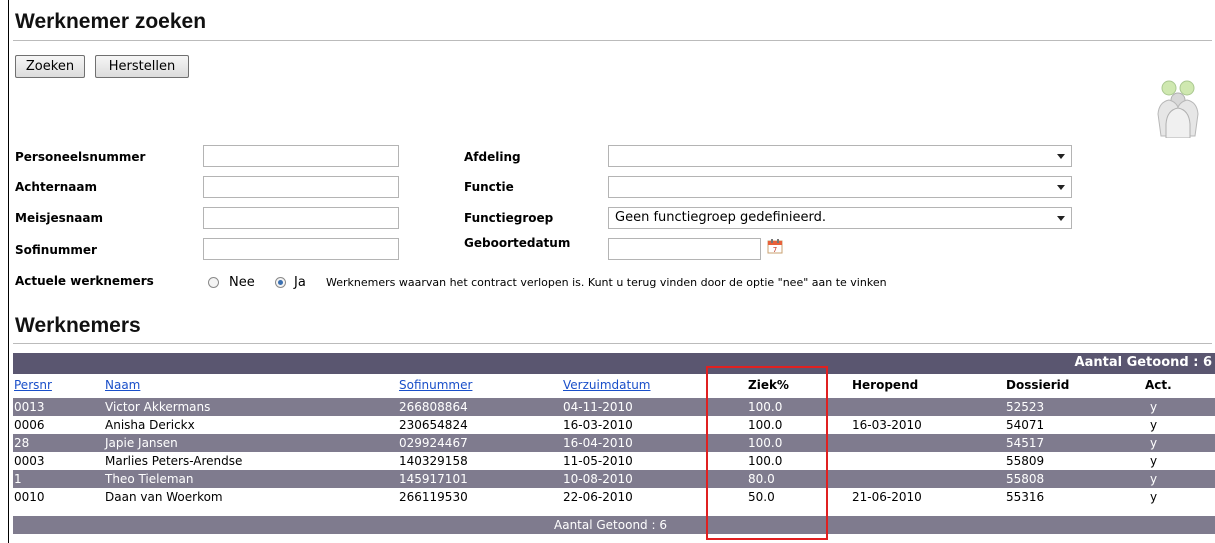  I want to click on functiegroep-label: Functiegroep, so click(509, 218).